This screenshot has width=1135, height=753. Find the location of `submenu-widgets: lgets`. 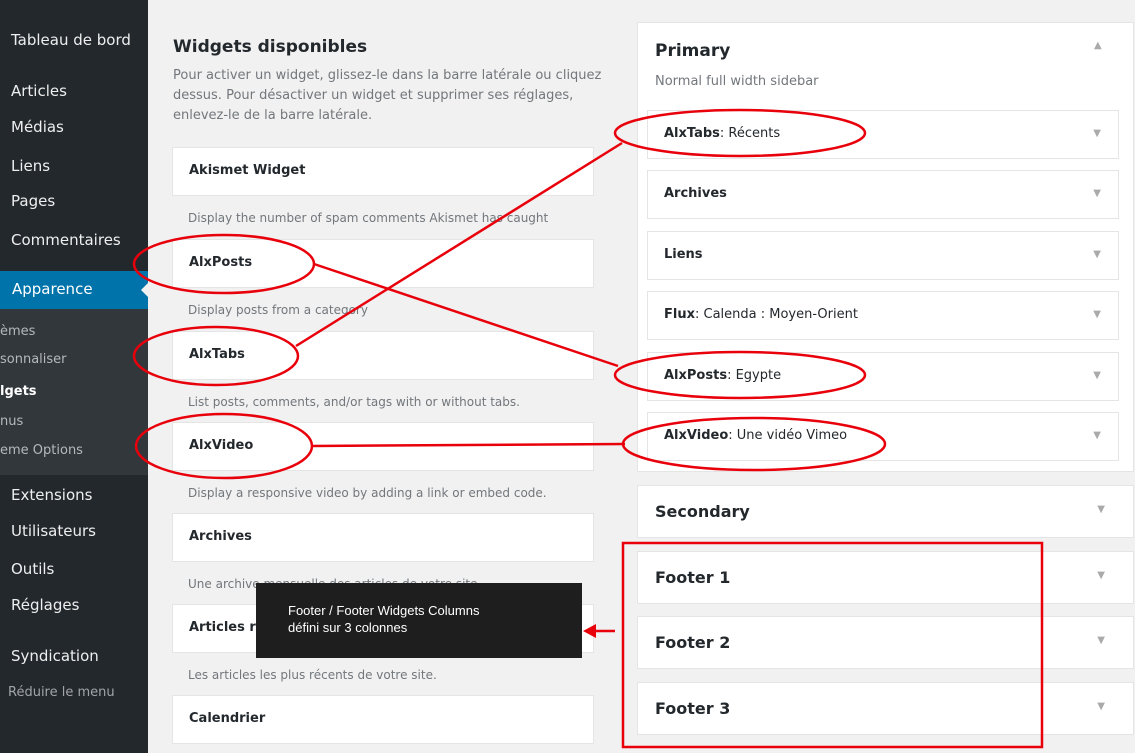

submenu-widgets: lgets is located at coordinates (18, 391).